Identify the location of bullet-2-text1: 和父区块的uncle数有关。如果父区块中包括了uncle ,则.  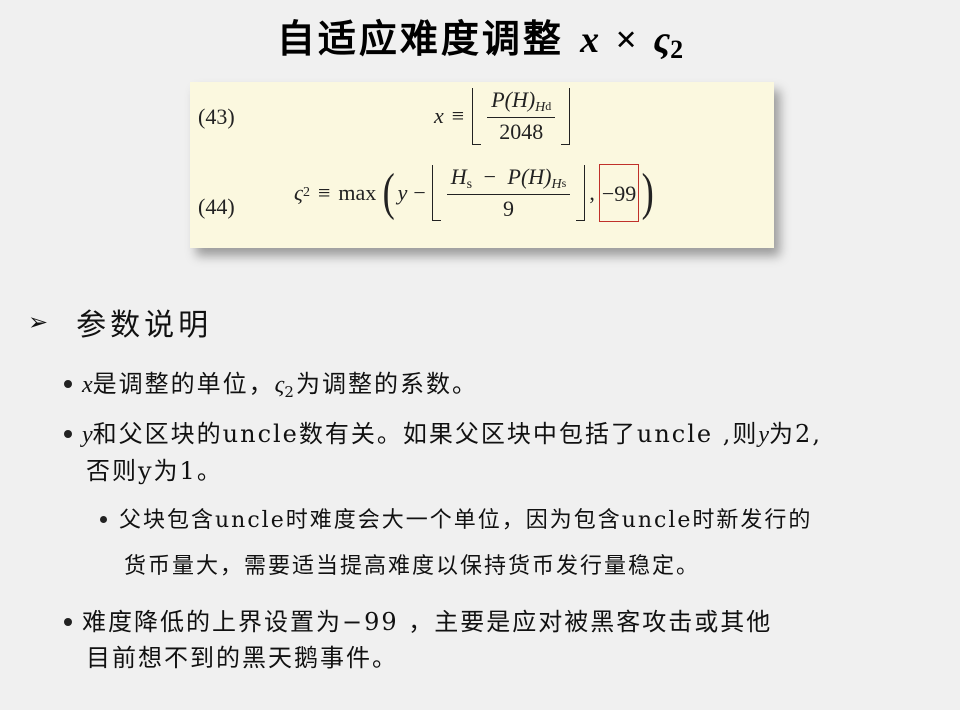
(425, 434).